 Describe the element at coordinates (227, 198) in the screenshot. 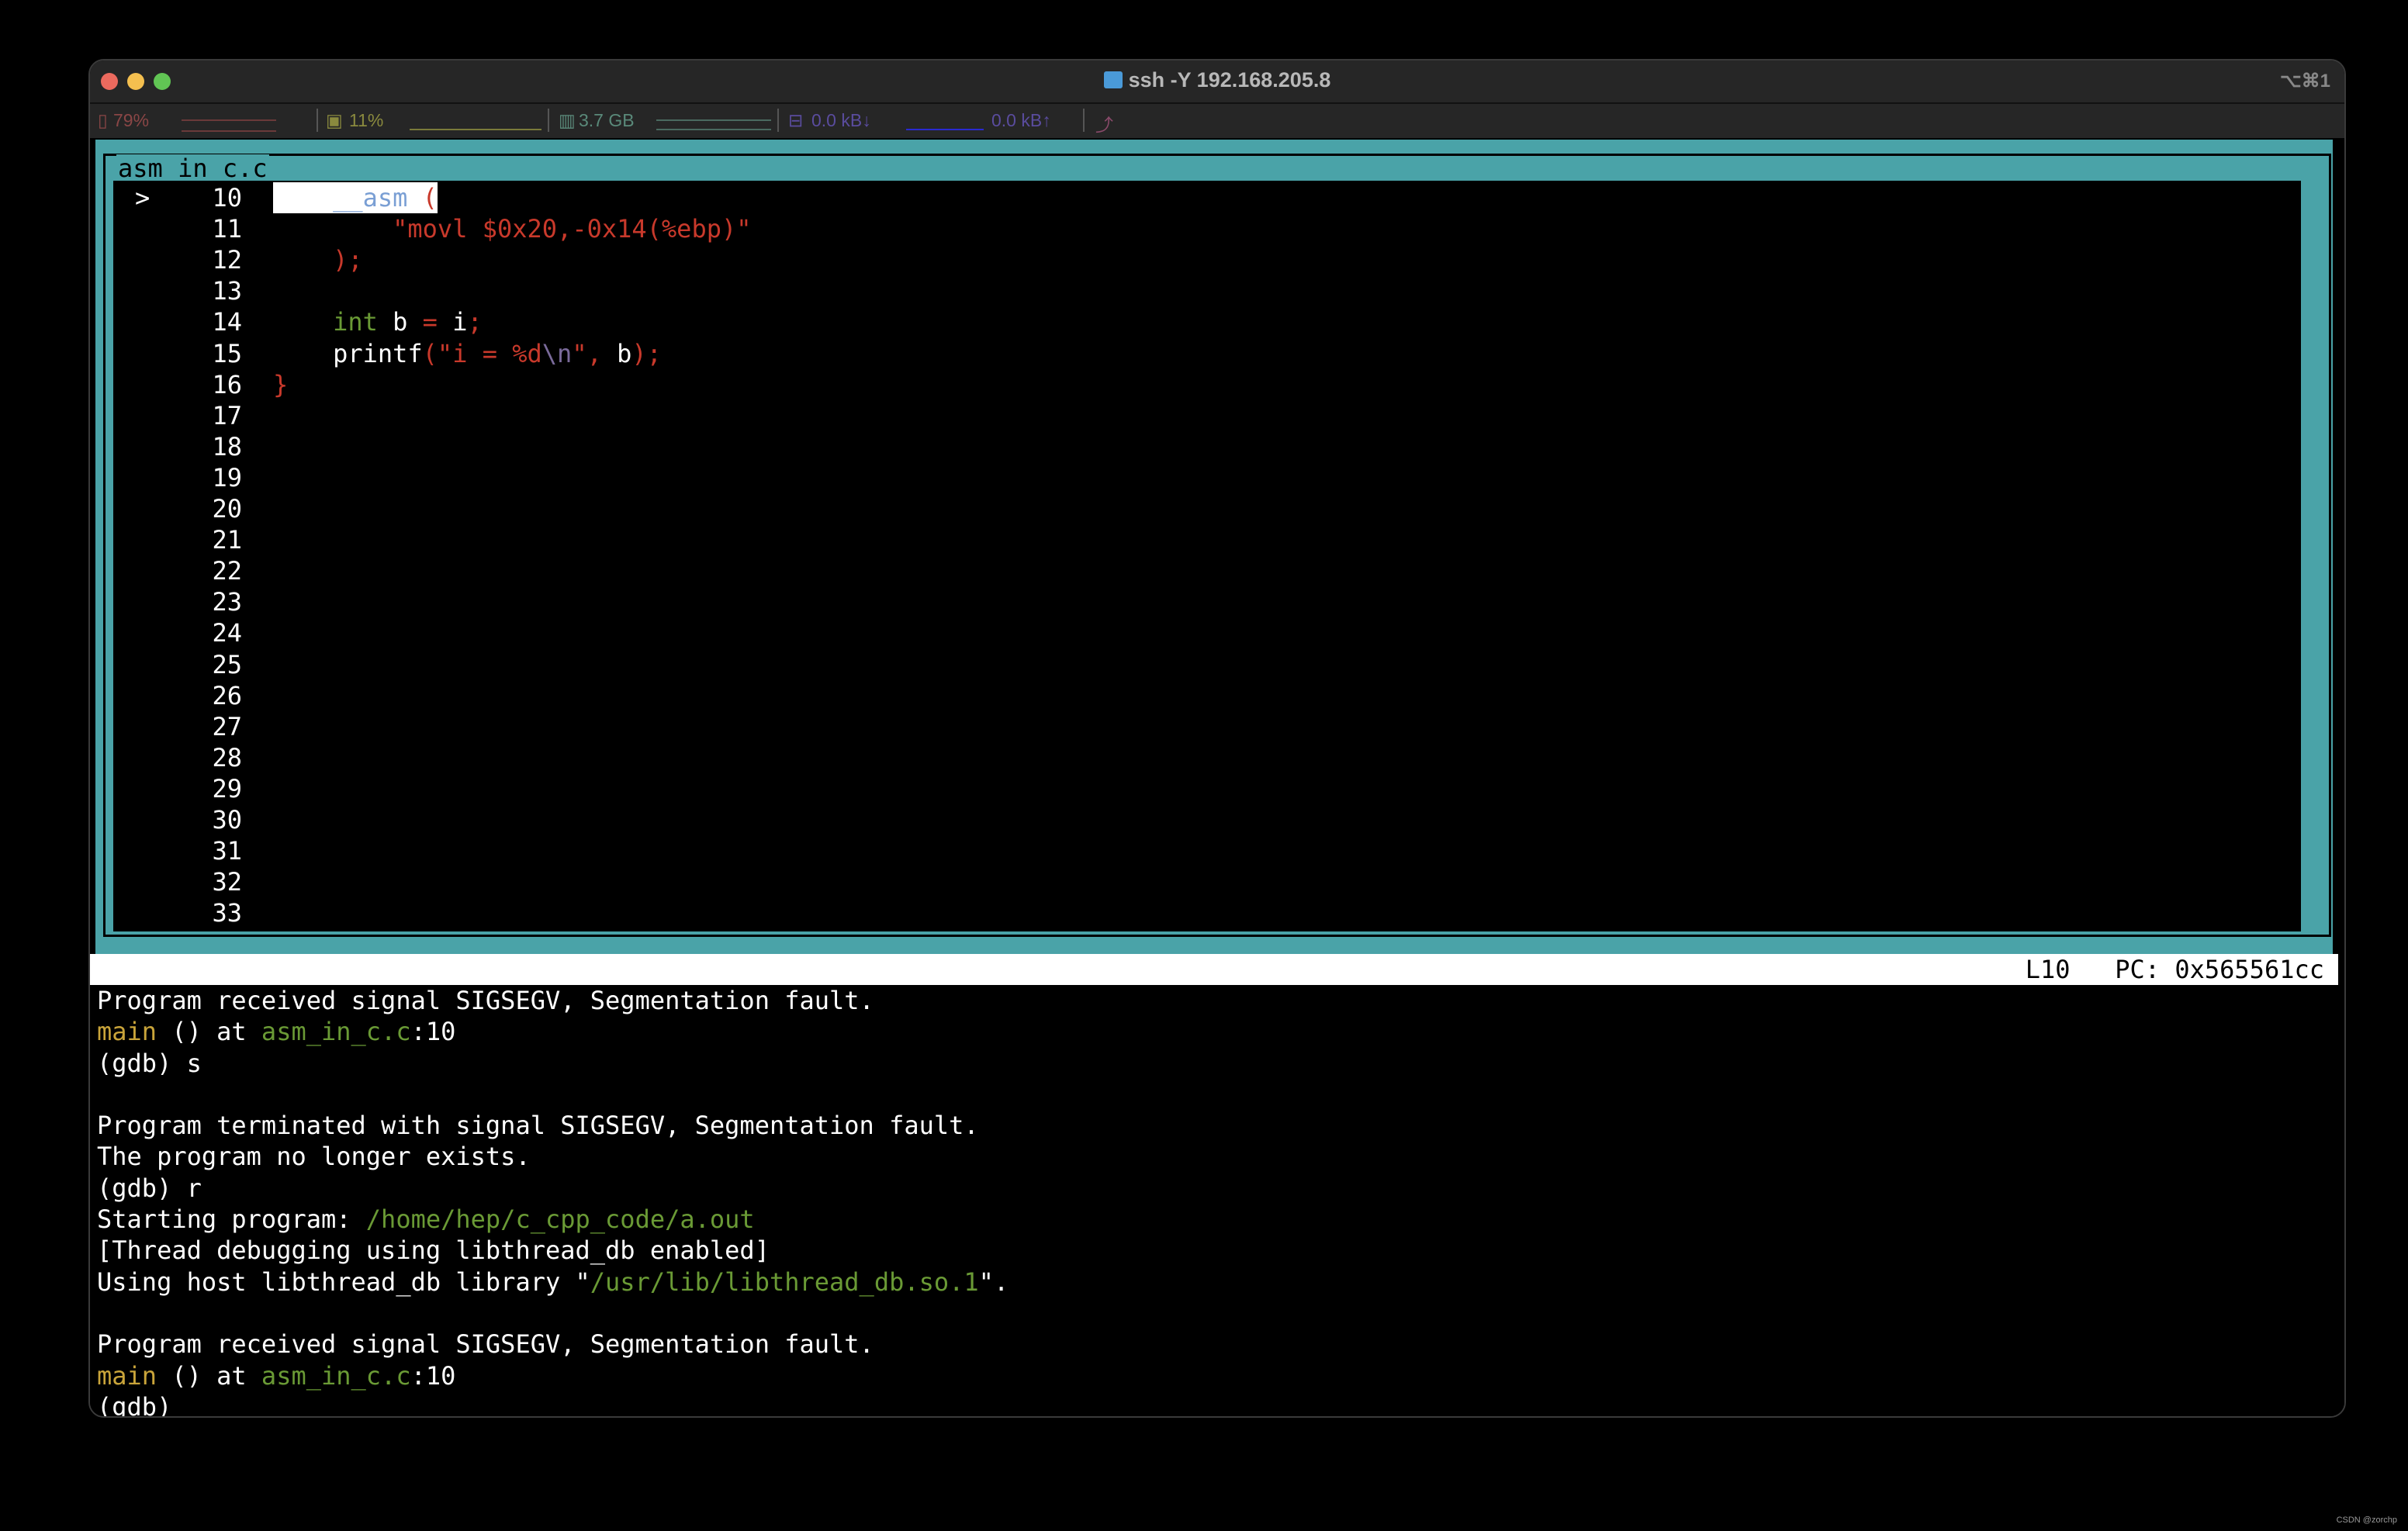

I see `line-number: 10` at that location.